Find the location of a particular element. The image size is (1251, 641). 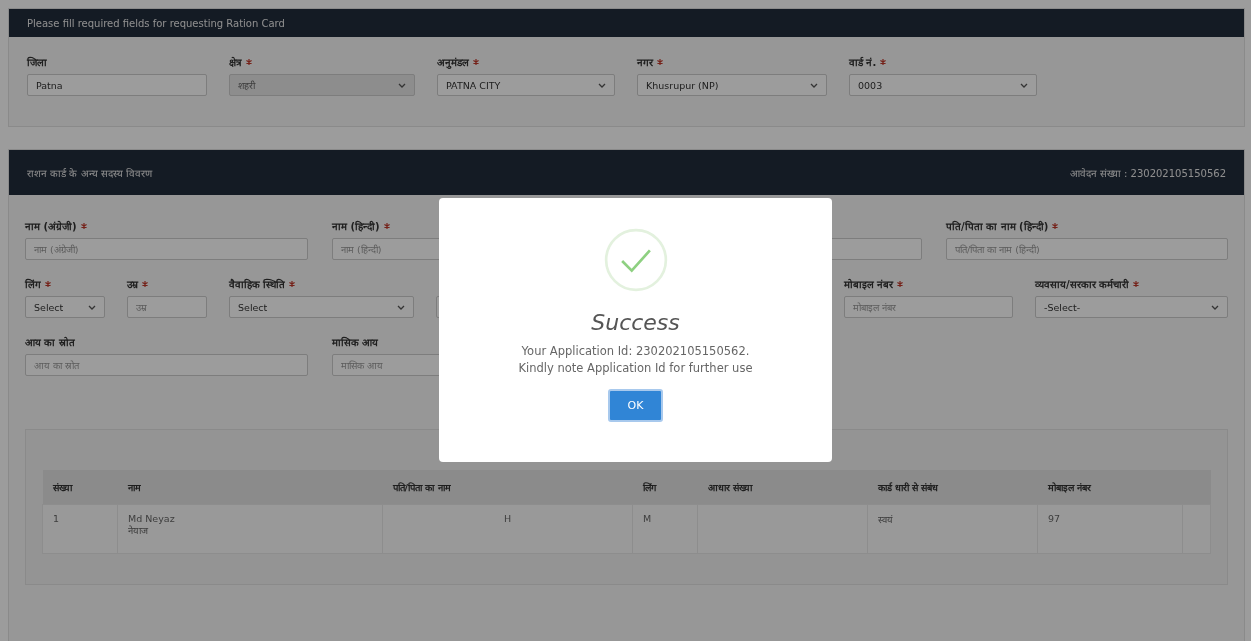

column-header: नाम is located at coordinates (250, 487).